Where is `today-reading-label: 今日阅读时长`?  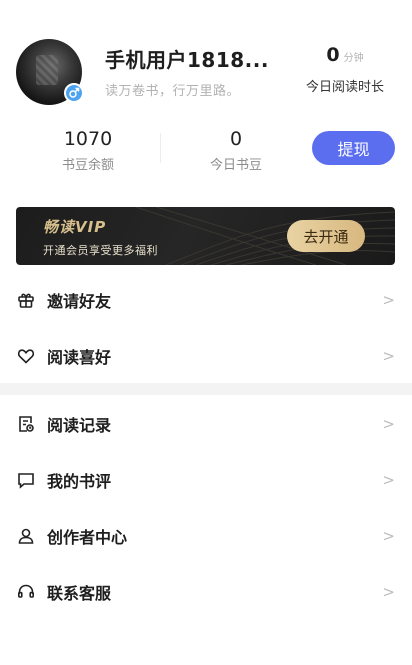
today-reading-label: 今日阅读时长 is located at coordinates (344, 87).